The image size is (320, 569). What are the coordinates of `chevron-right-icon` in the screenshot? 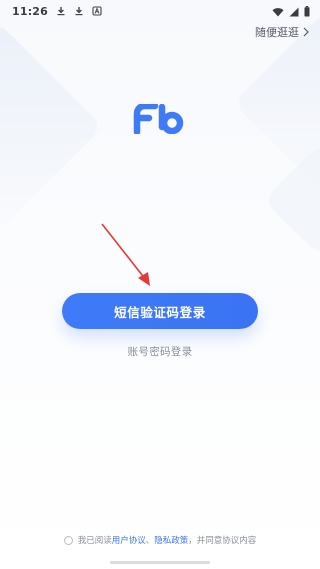 It's located at (306, 32).